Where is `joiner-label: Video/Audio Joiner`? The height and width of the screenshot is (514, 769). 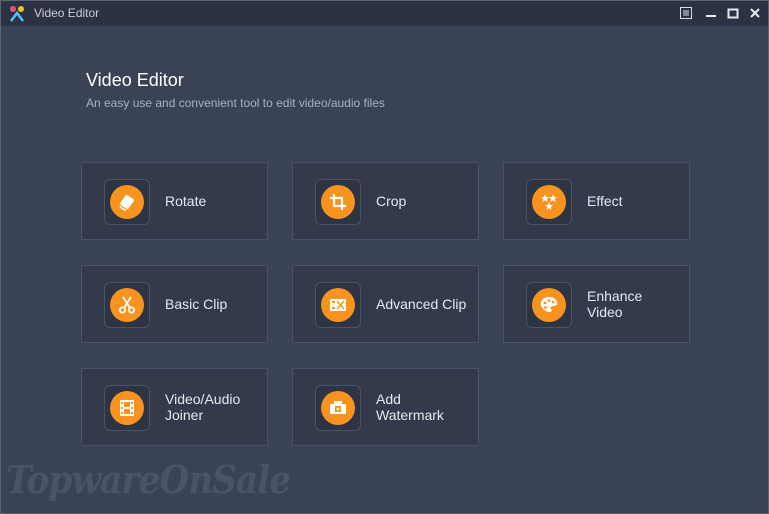
joiner-label: Video/Audio Joiner is located at coordinates (203, 407).